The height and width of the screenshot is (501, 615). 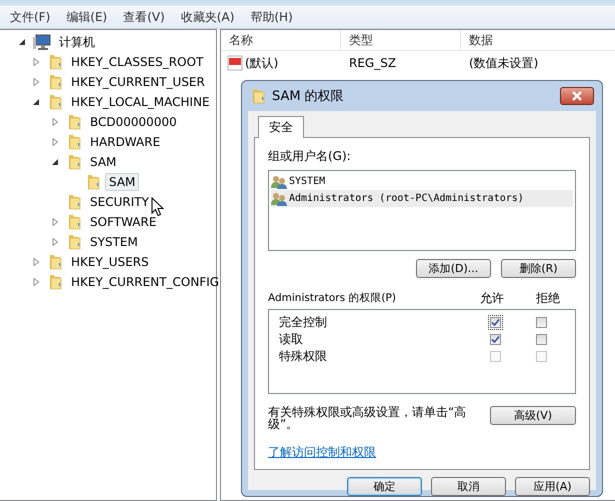 What do you see at coordinates (281, 40) in the screenshot?
I see `column-header: 名称` at bounding box center [281, 40].